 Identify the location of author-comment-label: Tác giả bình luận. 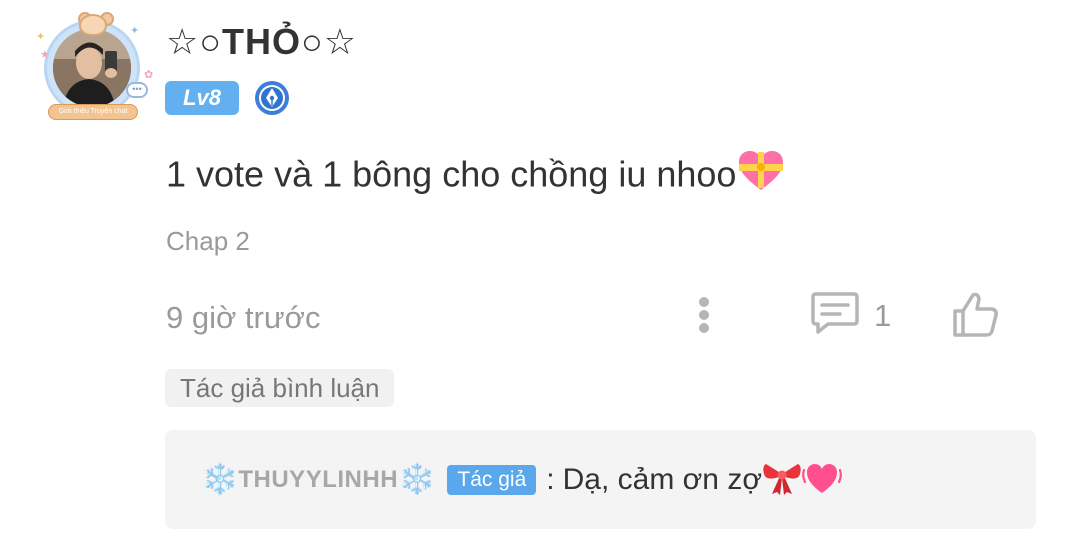
(280, 388).